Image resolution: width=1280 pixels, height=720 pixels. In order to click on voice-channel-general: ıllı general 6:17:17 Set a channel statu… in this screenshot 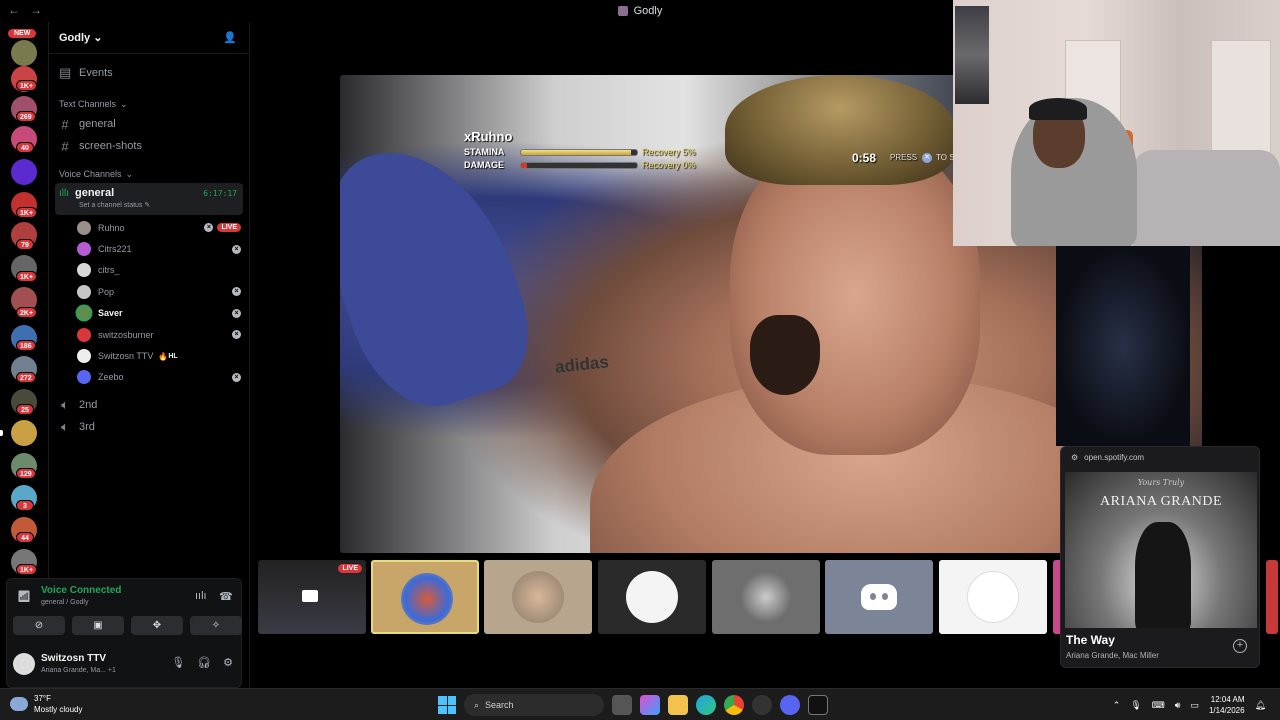, I will do `click(149, 199)`.